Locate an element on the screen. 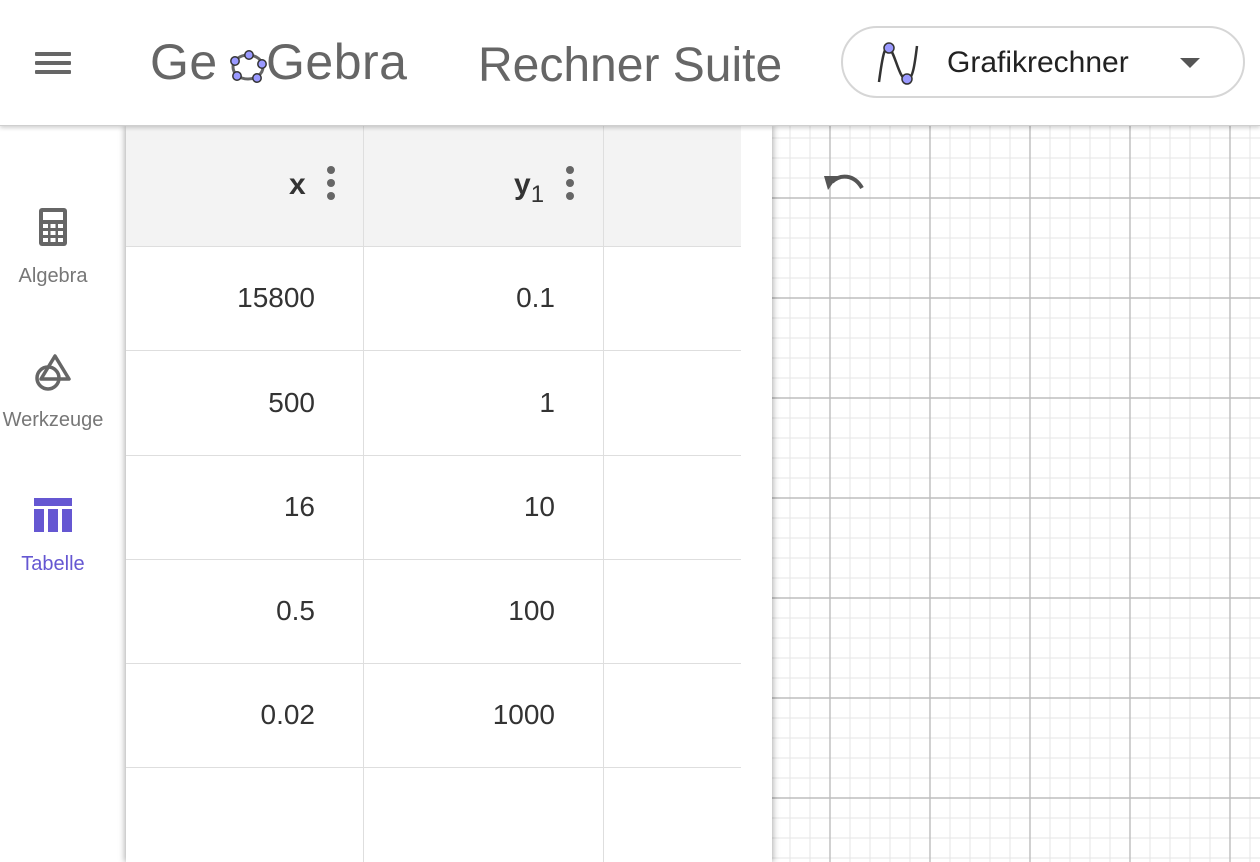 The height and width of the screenshot is (862, 1260). column-x-menu-icon is located at coordinates (331, 183).